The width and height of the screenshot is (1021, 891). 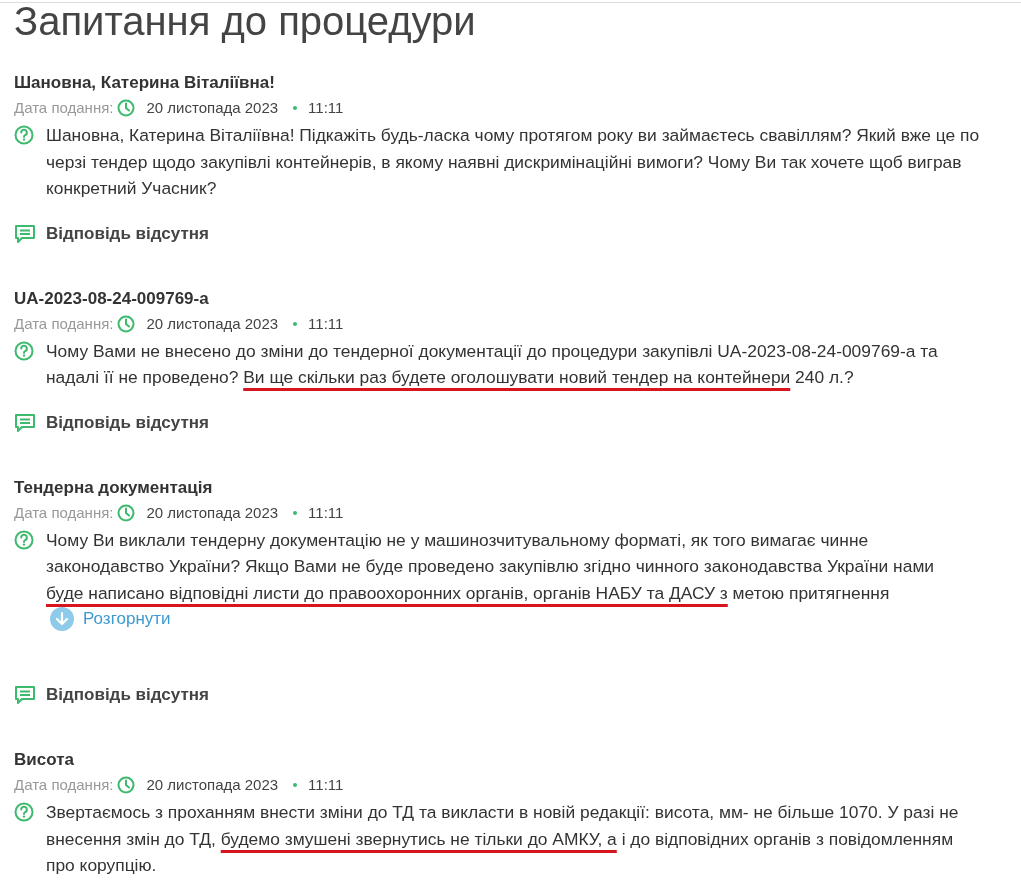 What do you see at coordinates (110, 619) in the screenshot?
I see `expand-link: Розгорнути` at bounding box center [110, 619].